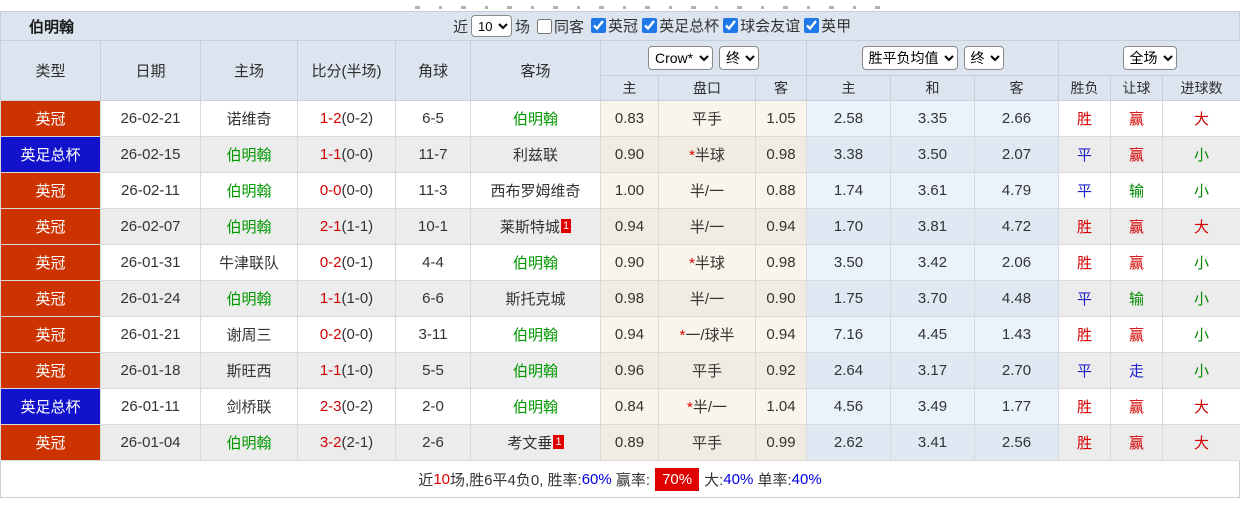  I want to click on team-name: 剑桥联, so click(249, 407).